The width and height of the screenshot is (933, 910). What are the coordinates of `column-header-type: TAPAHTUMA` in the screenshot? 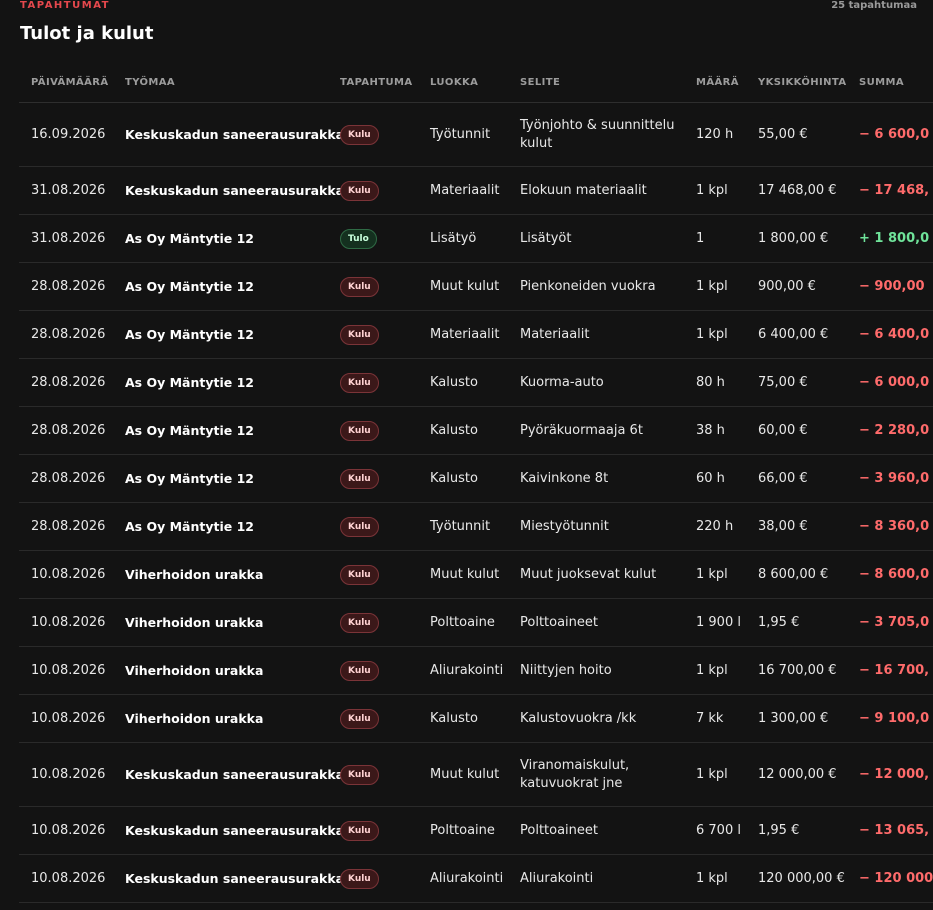 It's located at (373, 83).